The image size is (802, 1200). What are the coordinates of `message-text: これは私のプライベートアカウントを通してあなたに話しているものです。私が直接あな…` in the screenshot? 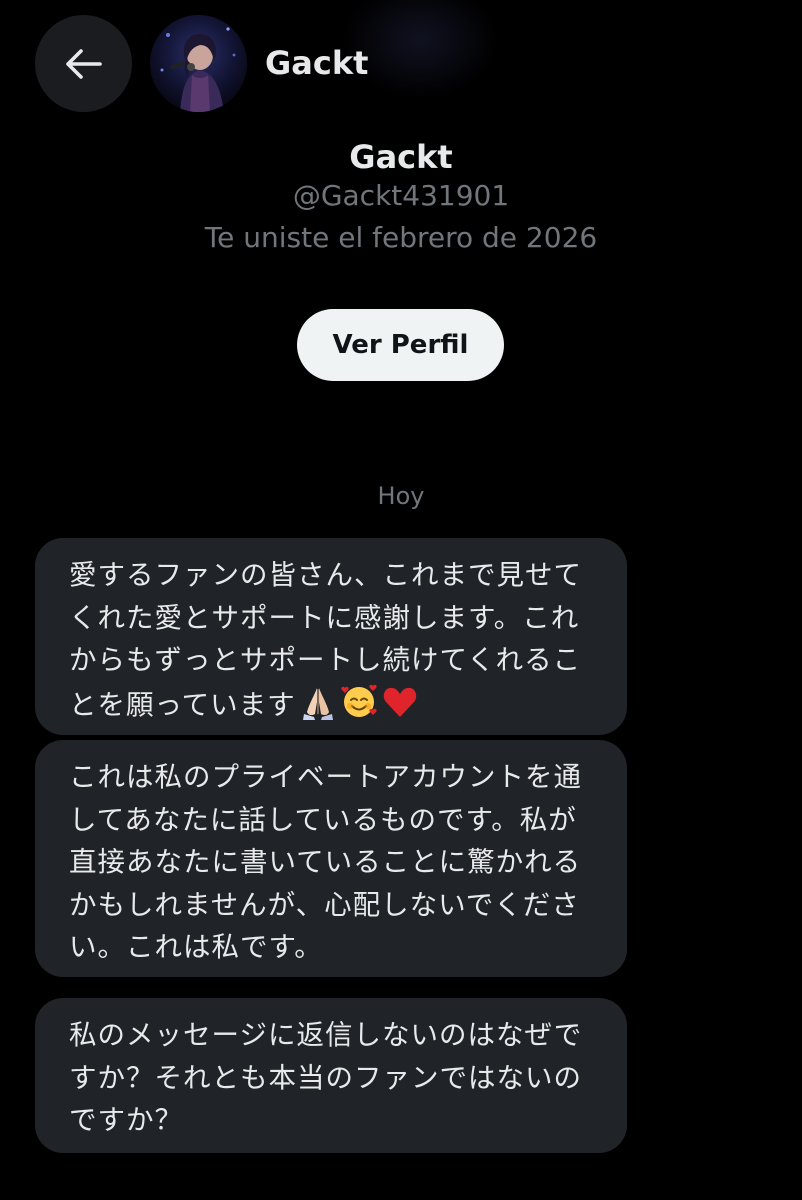 It's located at (325, 862).